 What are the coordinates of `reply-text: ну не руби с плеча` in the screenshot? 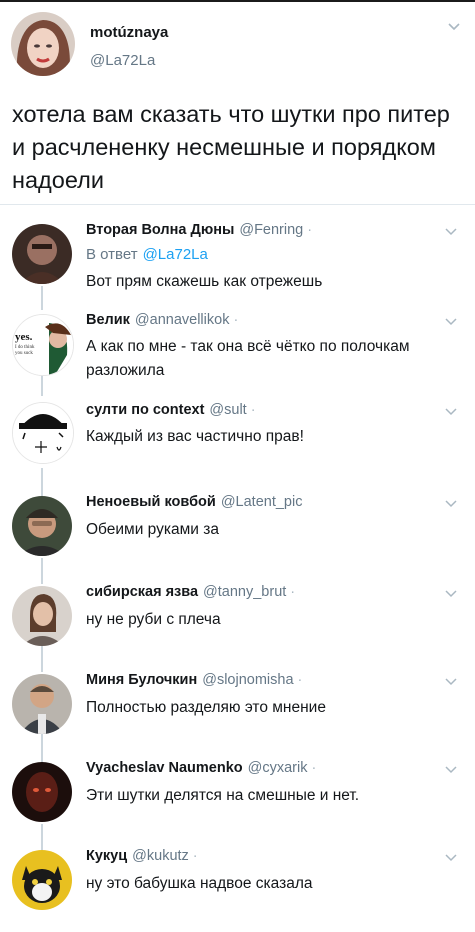 It's located at (153, 619).